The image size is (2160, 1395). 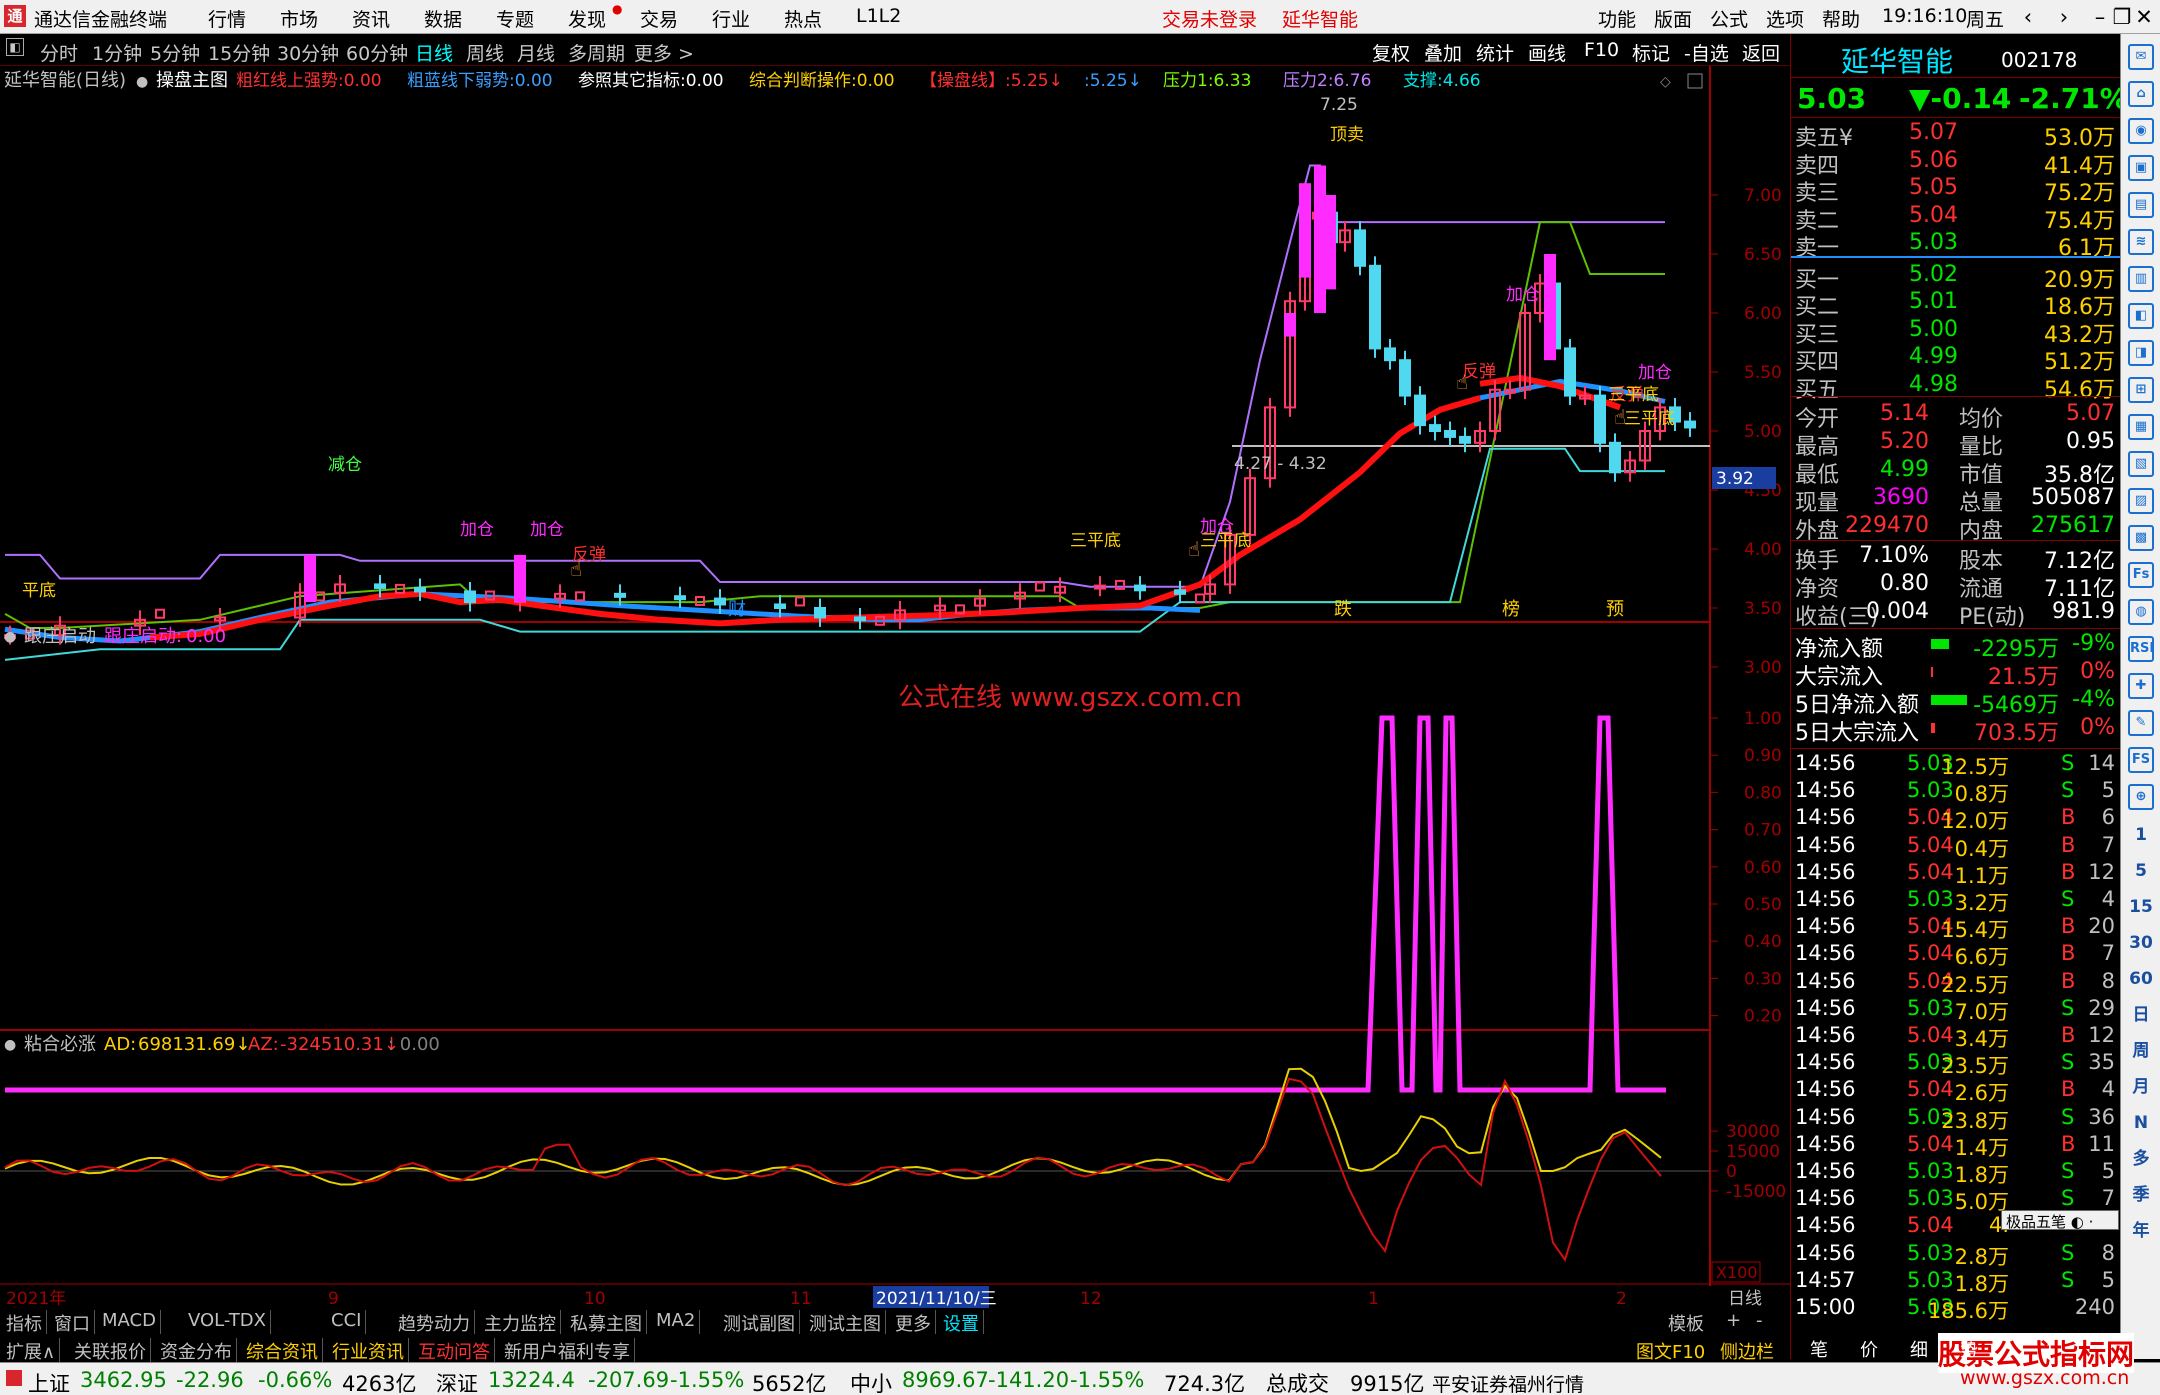 What do you see at coordinates (1209, 18) in the screenshot?
I see `trade-login-status: 交易未登录` at bounding box center [1209, 18].